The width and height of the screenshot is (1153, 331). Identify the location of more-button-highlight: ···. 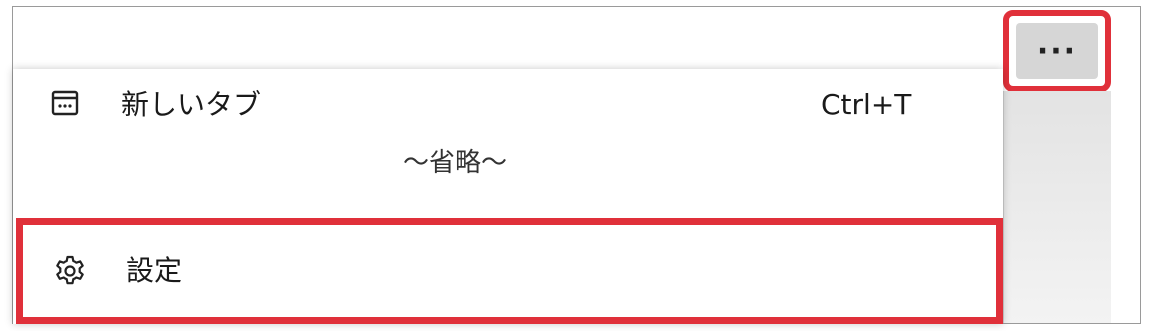
(1057, 51).